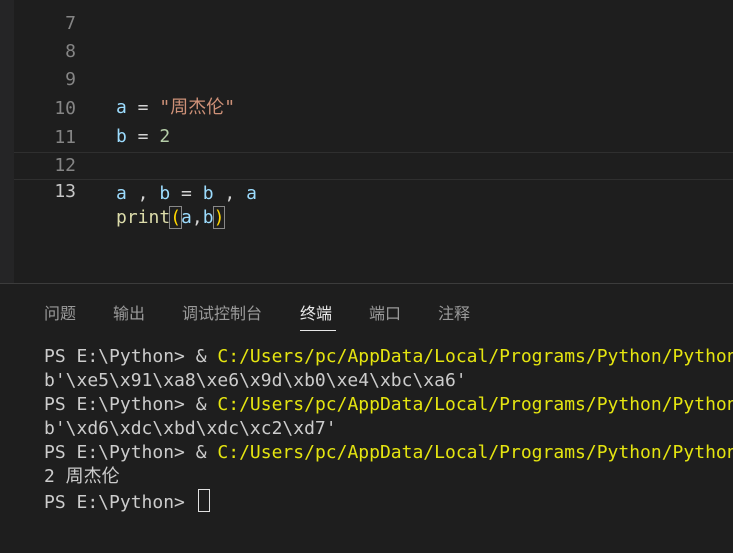 This screenshot has height=553, width=733. I want to click on line-number: 13, so click(65, 191).